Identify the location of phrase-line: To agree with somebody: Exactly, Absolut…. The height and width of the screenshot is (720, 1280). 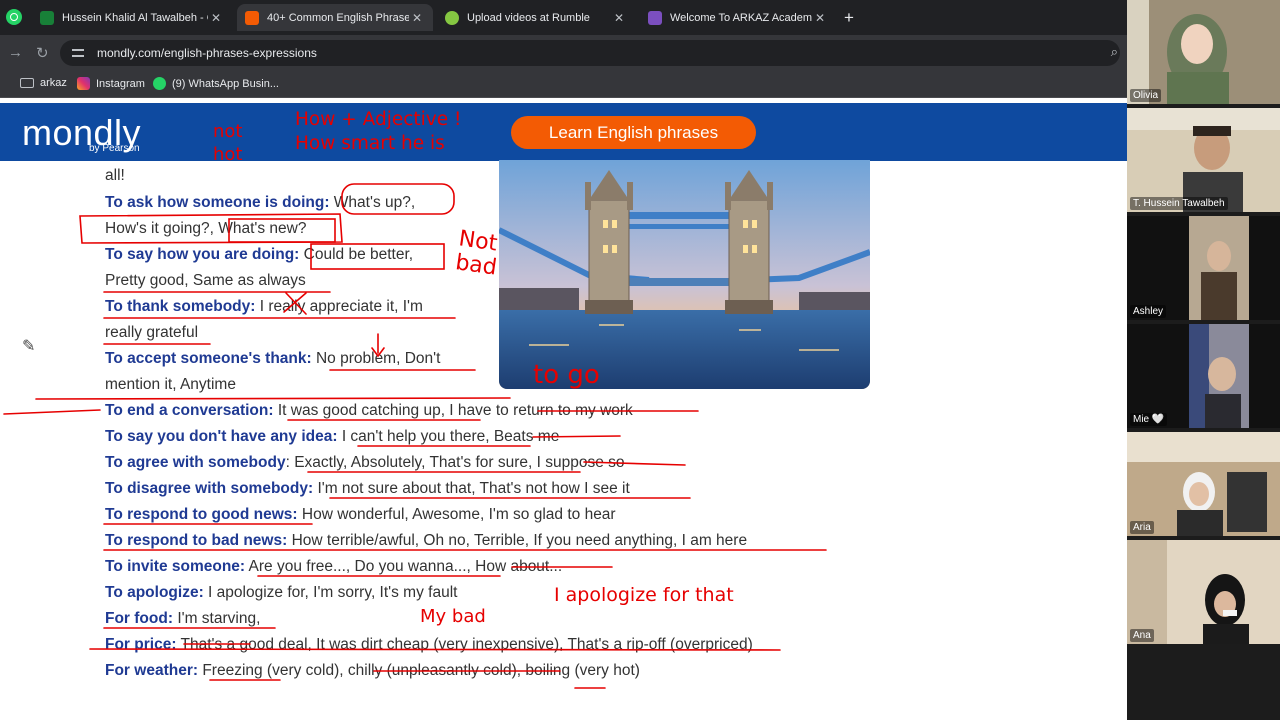
(365, 463).